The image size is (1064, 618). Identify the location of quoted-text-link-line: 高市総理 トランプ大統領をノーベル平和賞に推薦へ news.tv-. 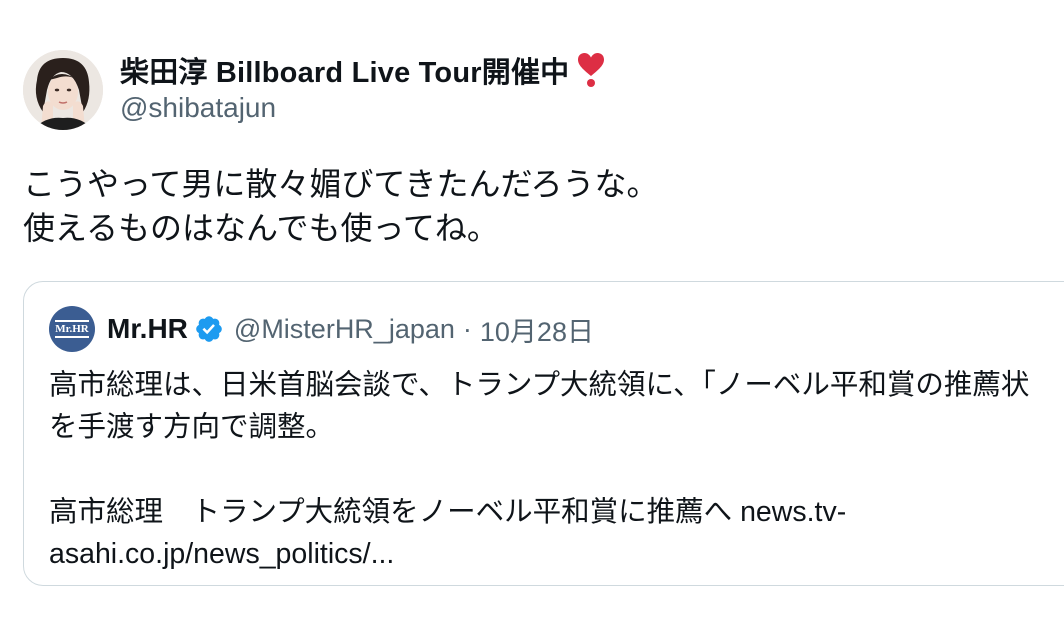
(539, 512).